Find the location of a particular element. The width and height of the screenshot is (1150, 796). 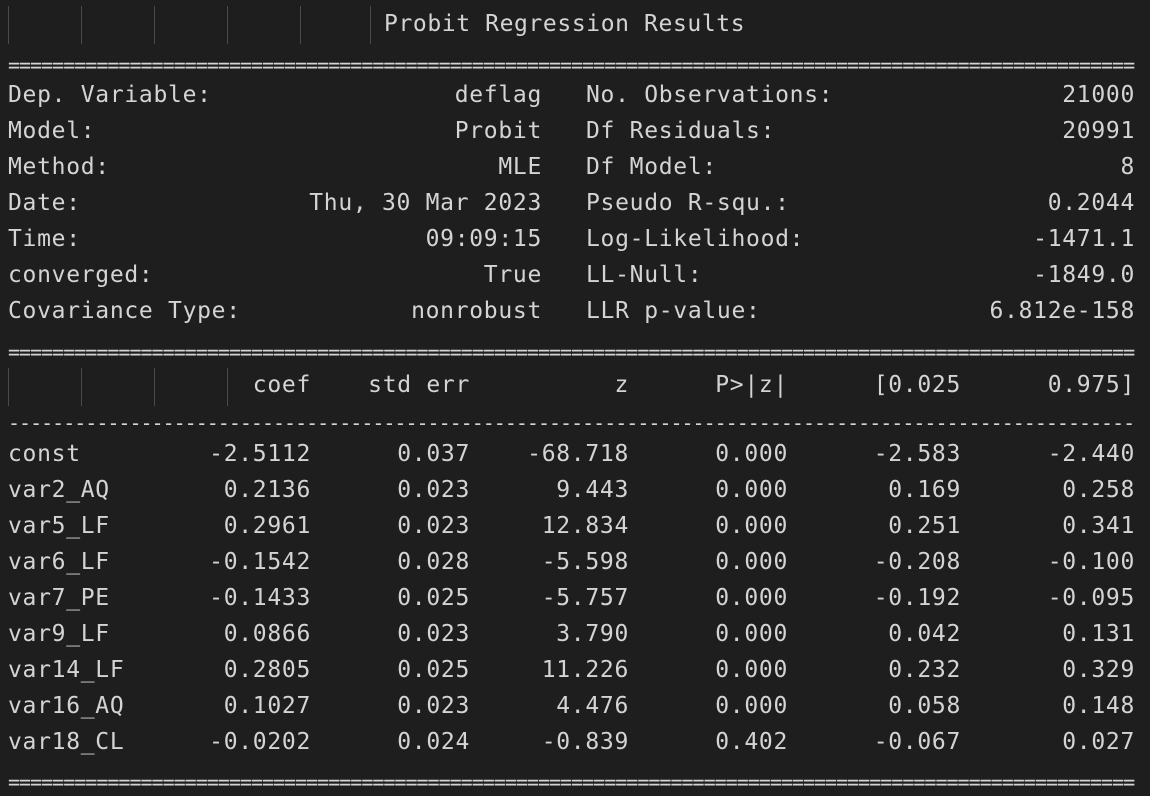

summary-value: deflag is located at coordinates (498, 95).